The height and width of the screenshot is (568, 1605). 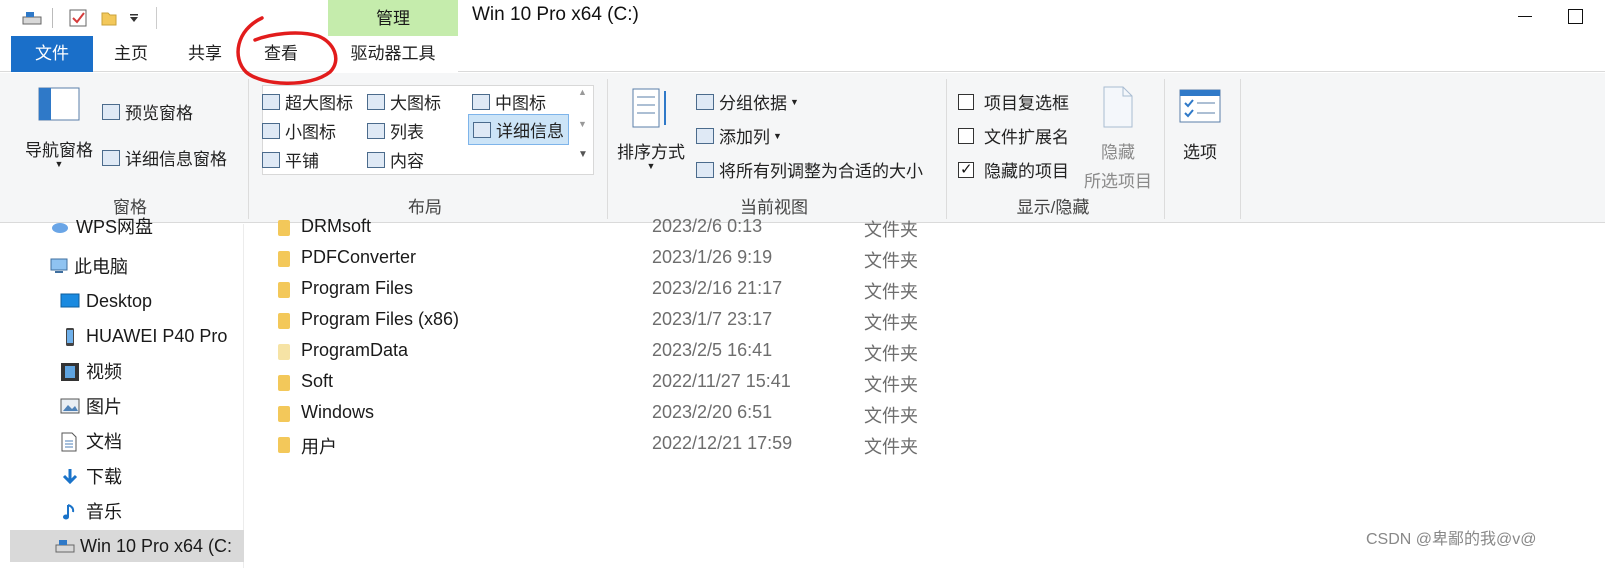 I want to click on layout-details: 详细信息, so click(x=518, y=129).